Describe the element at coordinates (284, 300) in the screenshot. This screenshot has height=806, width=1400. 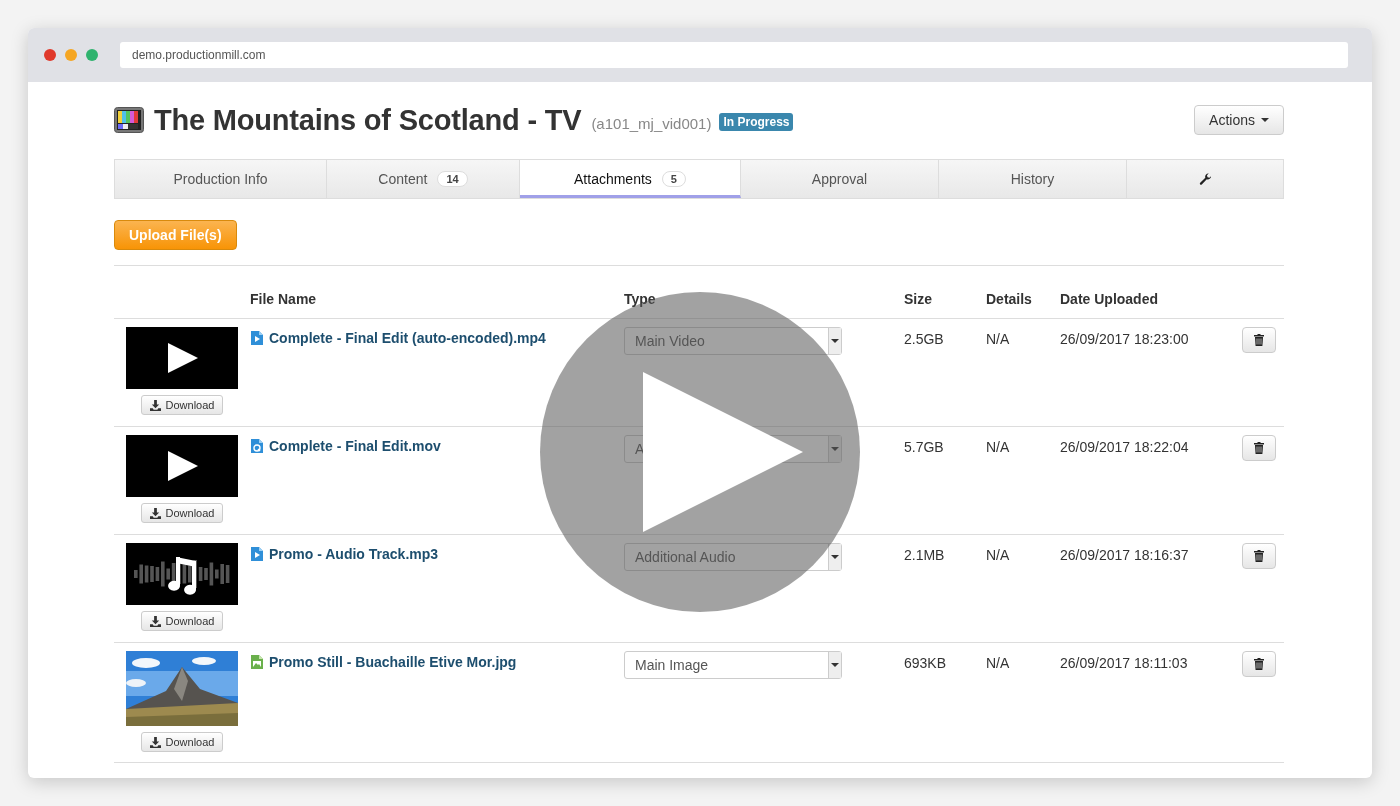
I see `column-header: File Name` at that location.